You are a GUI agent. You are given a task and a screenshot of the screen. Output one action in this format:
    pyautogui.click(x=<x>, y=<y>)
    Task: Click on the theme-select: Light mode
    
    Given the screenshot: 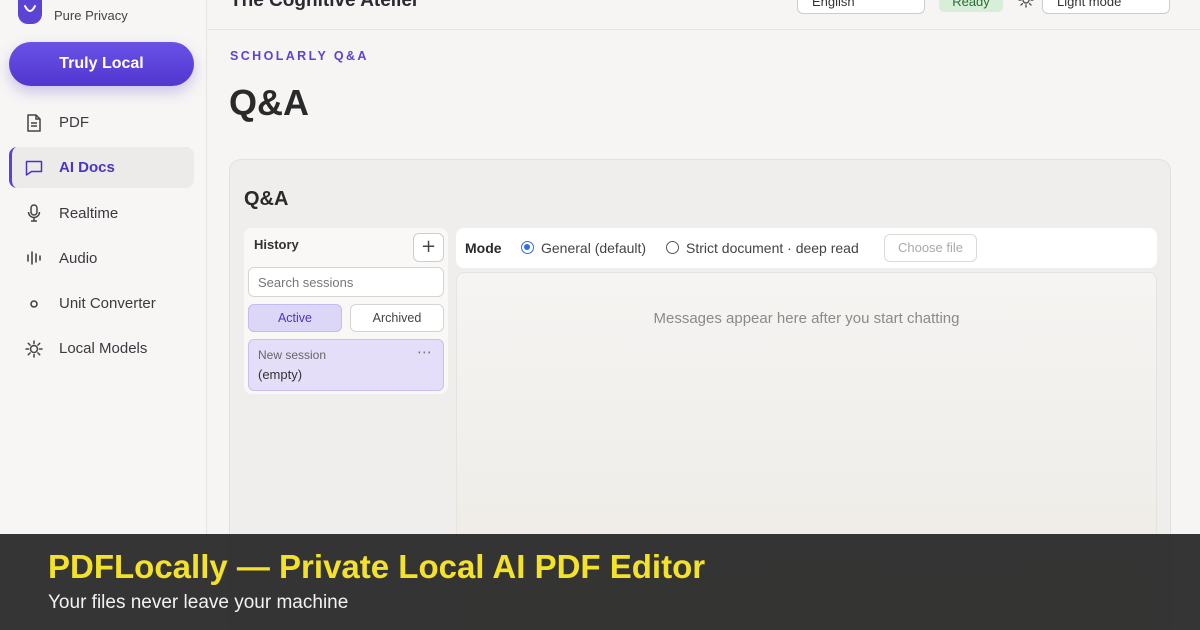 What is the action you would take?
    pyautogui.click(x=1106, y=7)
    